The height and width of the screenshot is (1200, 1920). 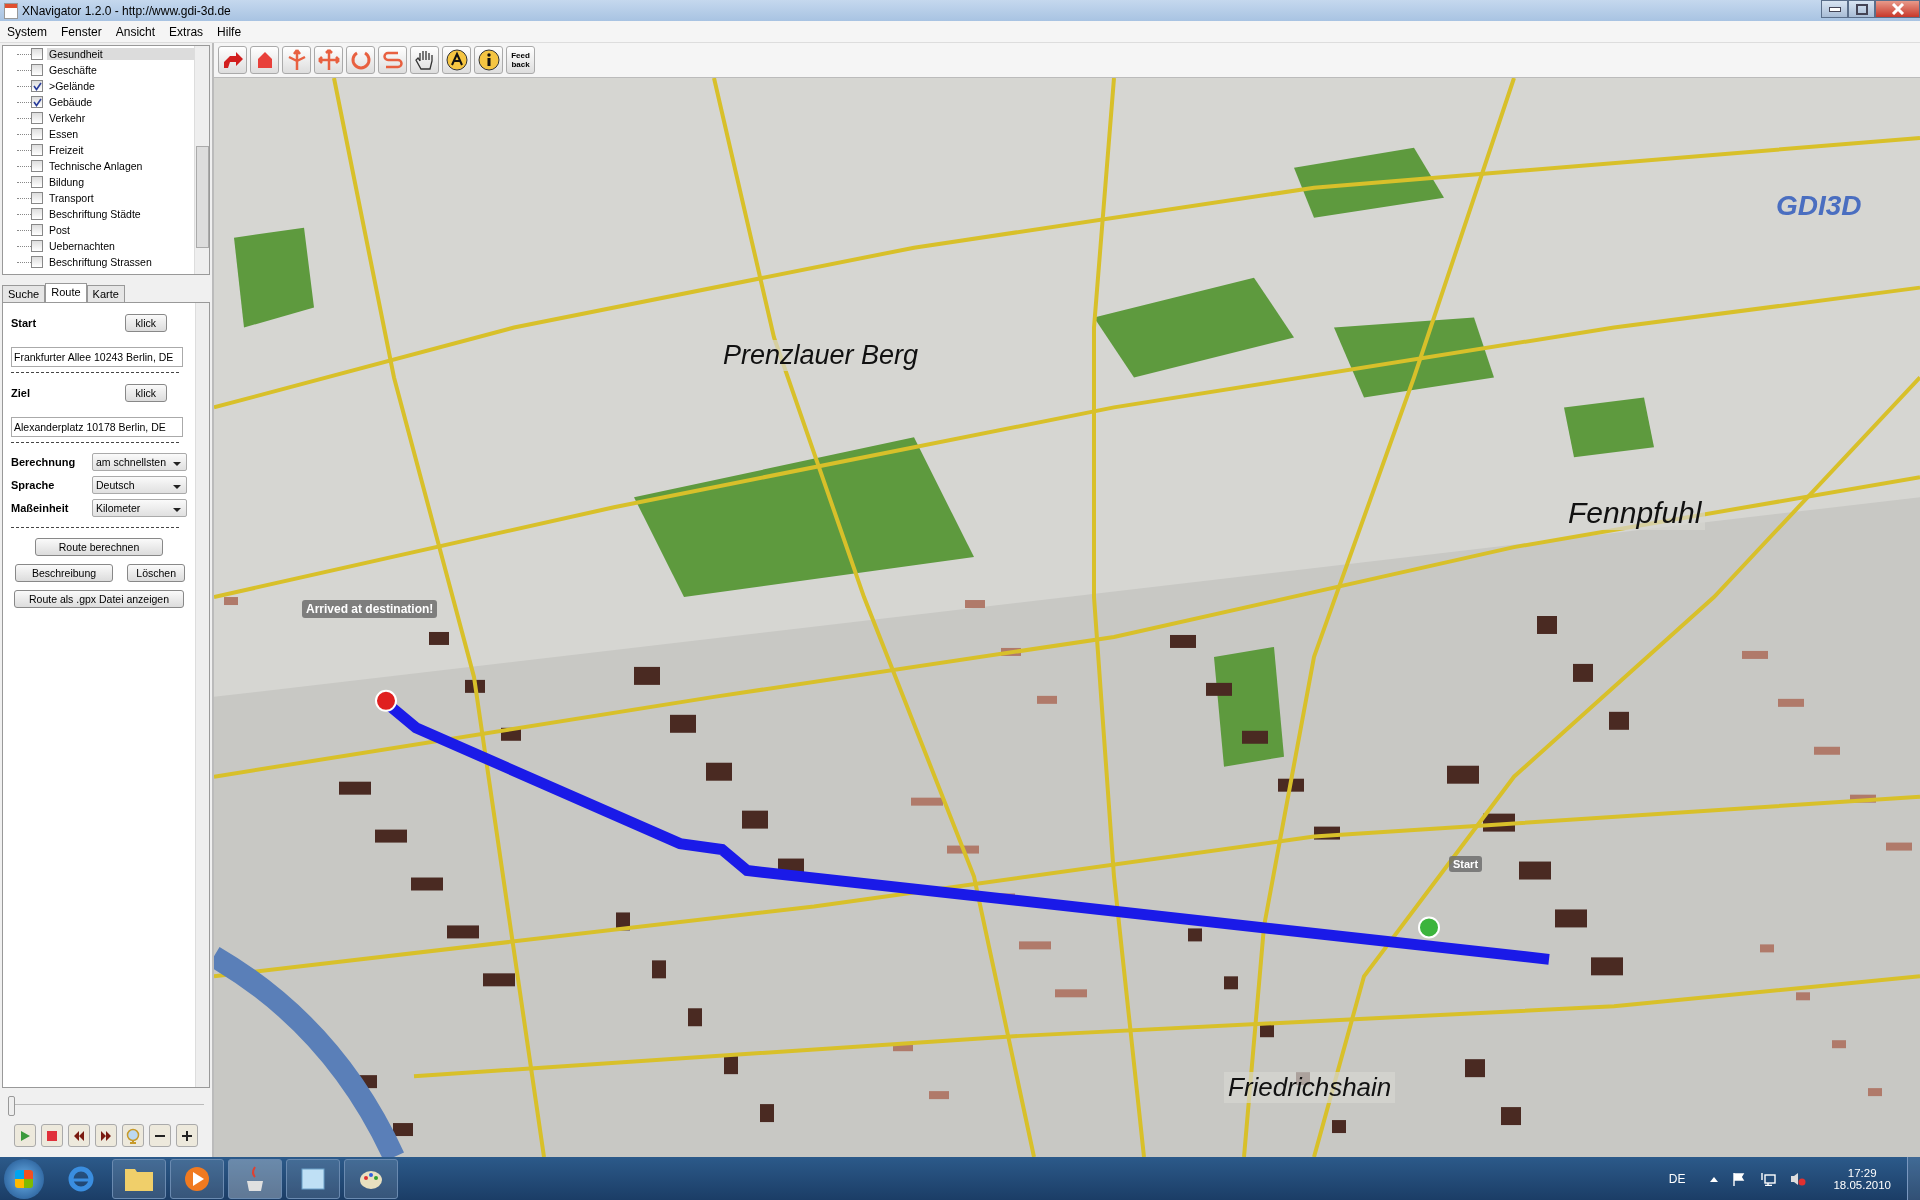 I want to click on destination-label: Ziel, so click(x=20, y=393).